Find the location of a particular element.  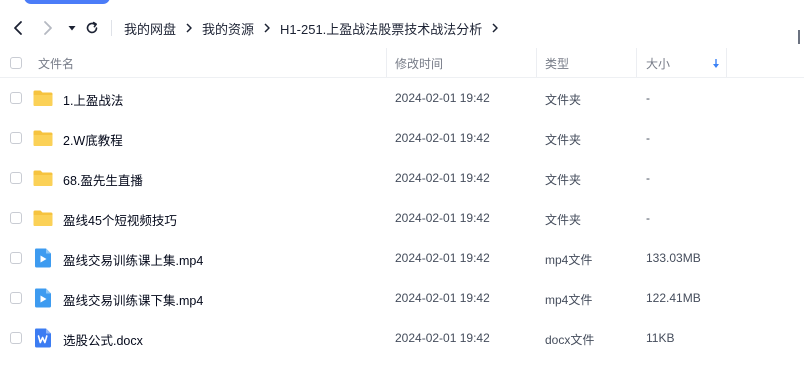

table-row: 1.上盈战法 2024-02-01 19:42 文件夹 - is located at coordinates (402, 98).